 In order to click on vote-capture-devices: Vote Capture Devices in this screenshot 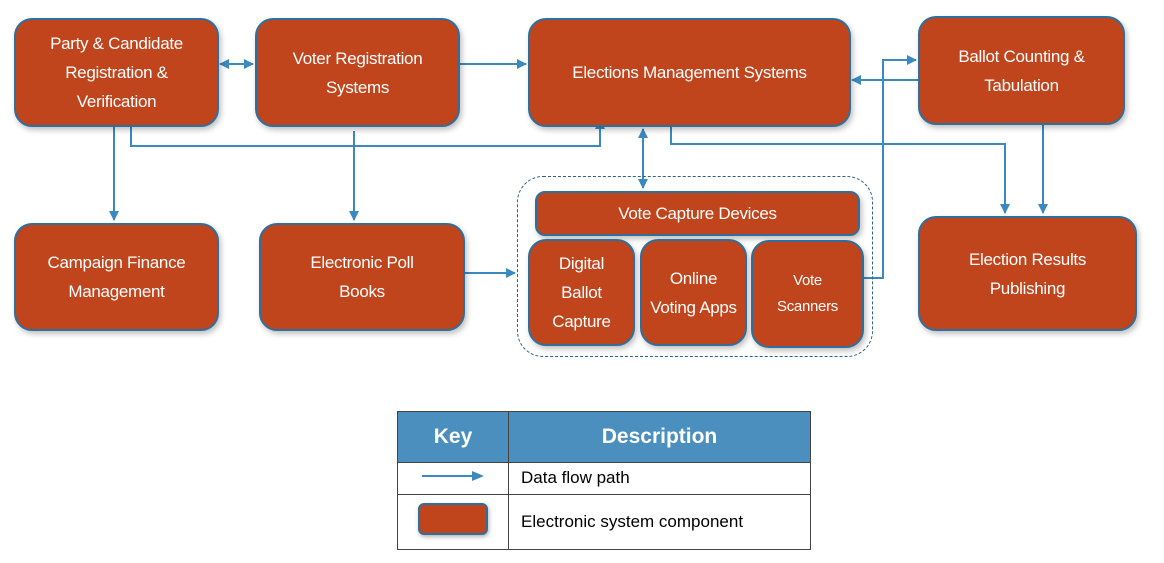, I will do `click(697, 213)`.